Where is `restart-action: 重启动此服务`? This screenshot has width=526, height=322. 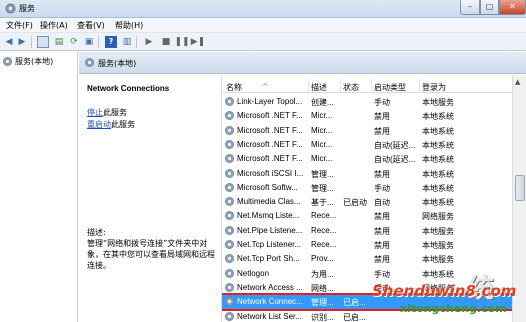
restart-action: 重启动此服务 is located at coordinates (111, 124).